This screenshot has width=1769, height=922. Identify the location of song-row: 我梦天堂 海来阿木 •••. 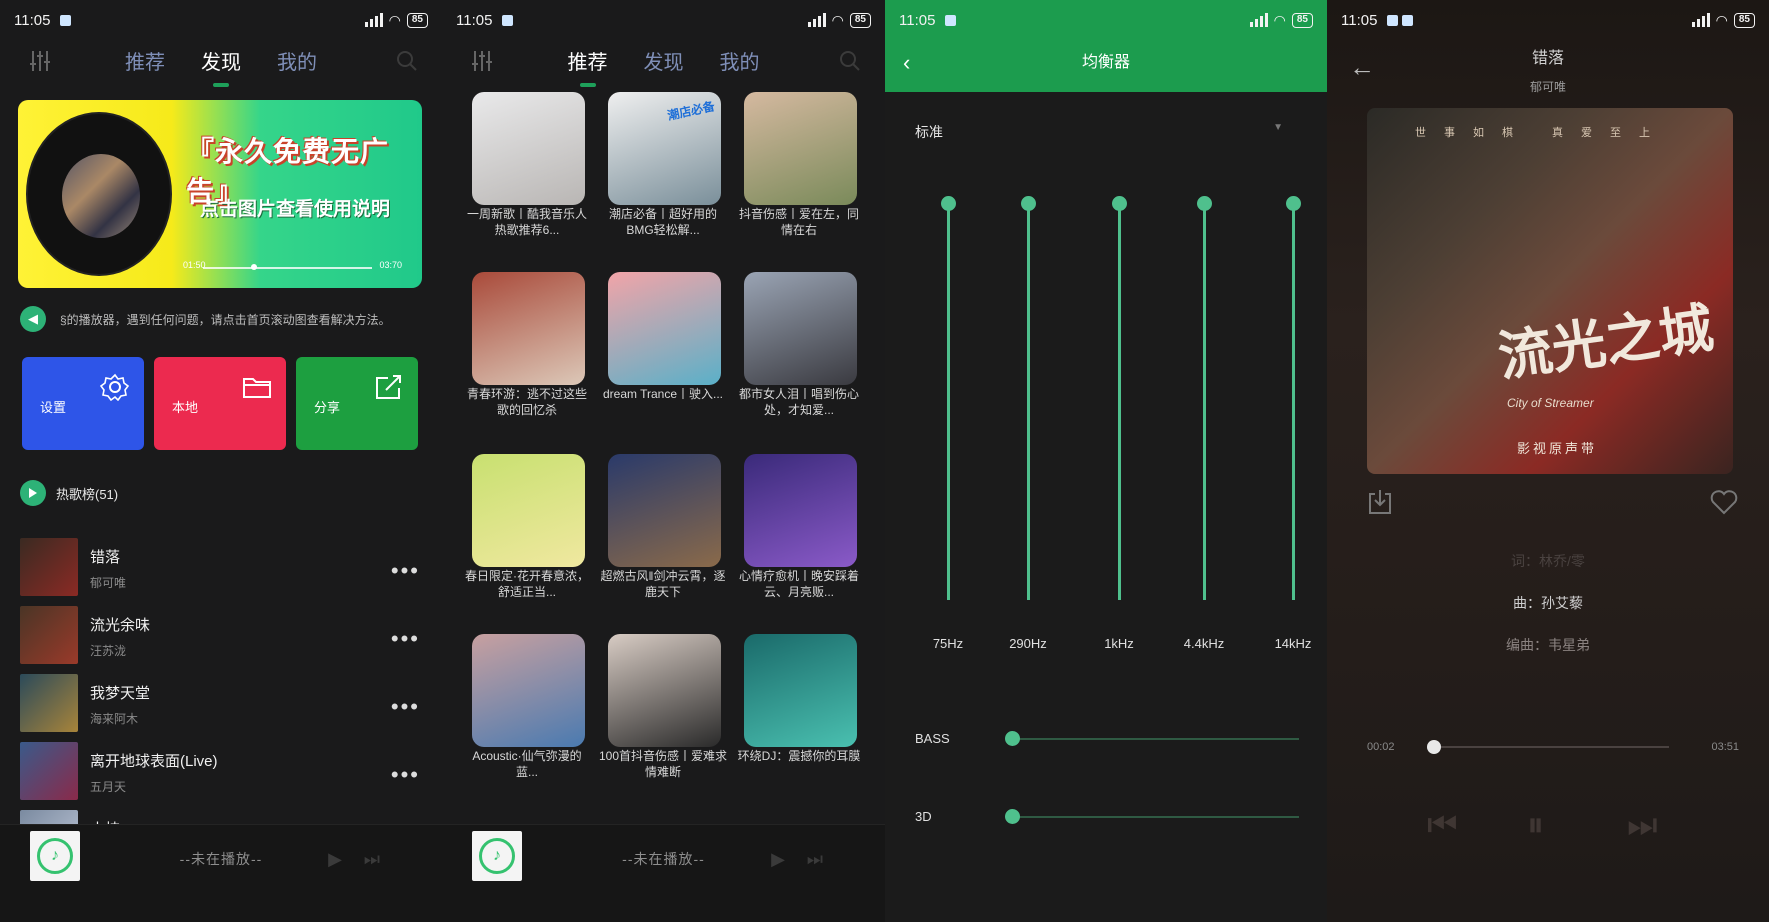
(222, 706).